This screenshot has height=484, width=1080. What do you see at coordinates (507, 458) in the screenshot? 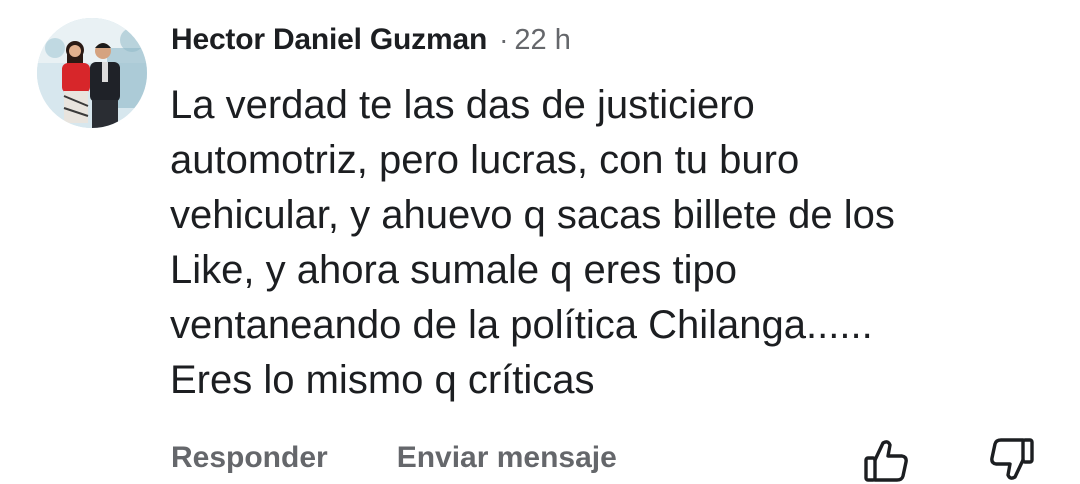
I see `send-message-button: Enviar mensaje` at bounding box center [507, 458].